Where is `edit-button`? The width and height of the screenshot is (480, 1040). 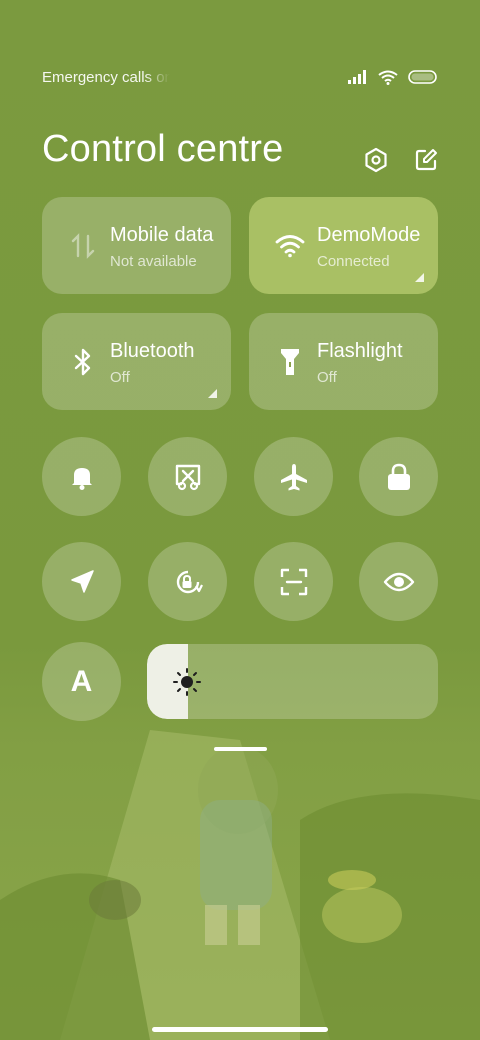
edit-button is located at coordinates (426, 160).